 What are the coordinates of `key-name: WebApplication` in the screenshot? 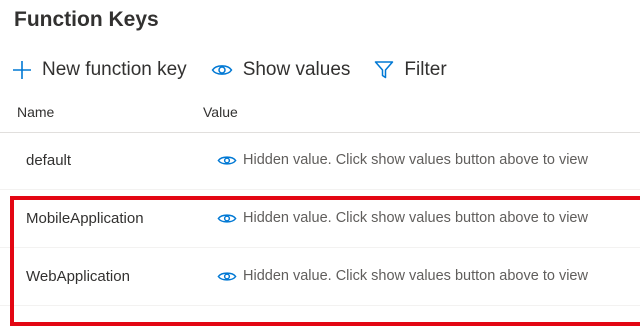 It's located at (78, 276).